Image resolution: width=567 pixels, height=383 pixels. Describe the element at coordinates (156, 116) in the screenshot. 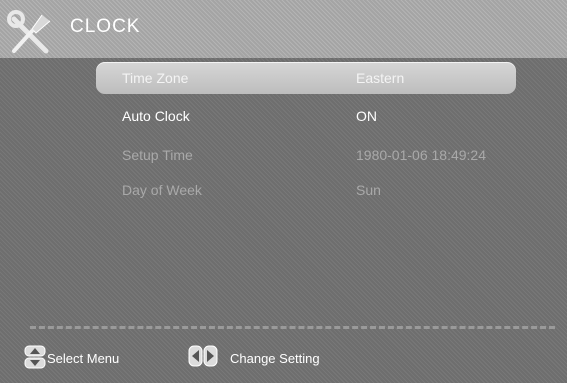

I see `auto-clock-label: Auto Clock` at that location.